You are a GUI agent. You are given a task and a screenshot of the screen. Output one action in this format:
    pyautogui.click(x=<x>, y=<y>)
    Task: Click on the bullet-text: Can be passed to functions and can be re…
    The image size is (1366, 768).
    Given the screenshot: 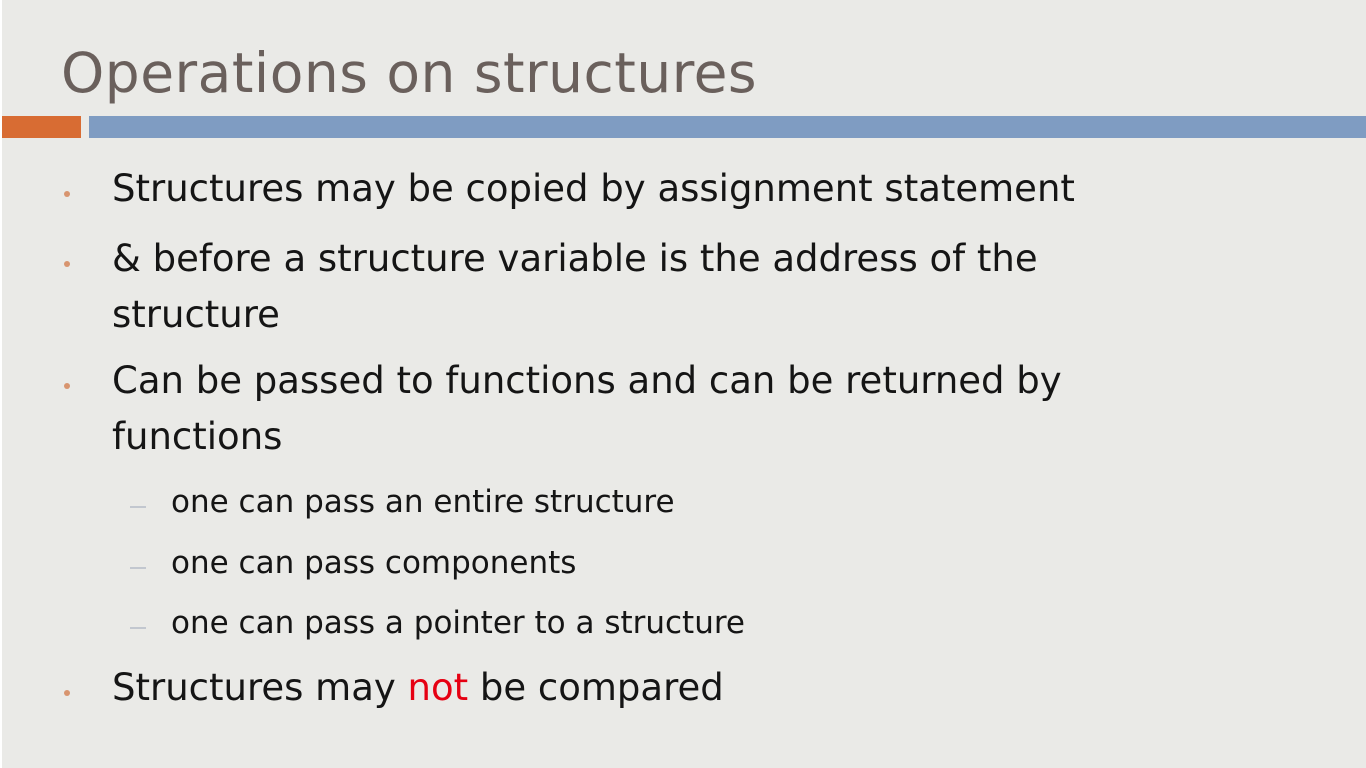 What is the action you would take?
    pyautogui.click(x=587, y=380)
    